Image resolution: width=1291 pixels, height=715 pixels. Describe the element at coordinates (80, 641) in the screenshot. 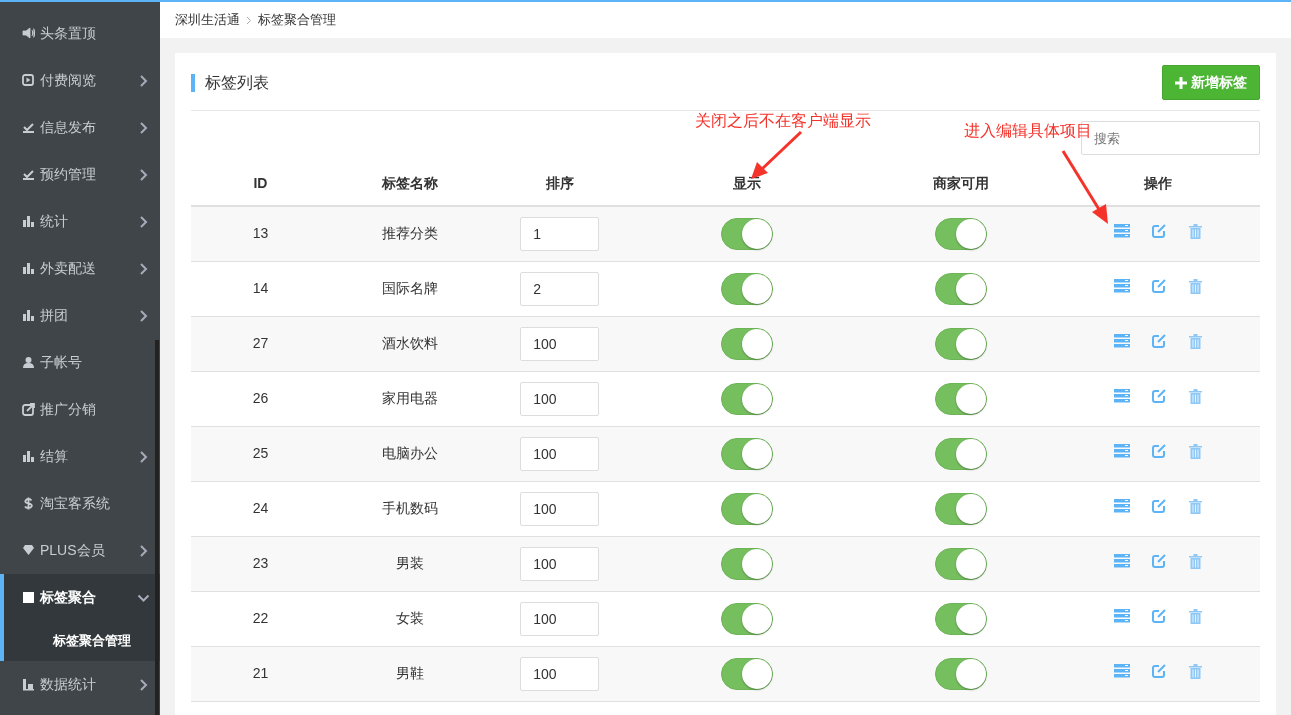

I see `sidebar-subitem: 标签聚合管理` at that location.